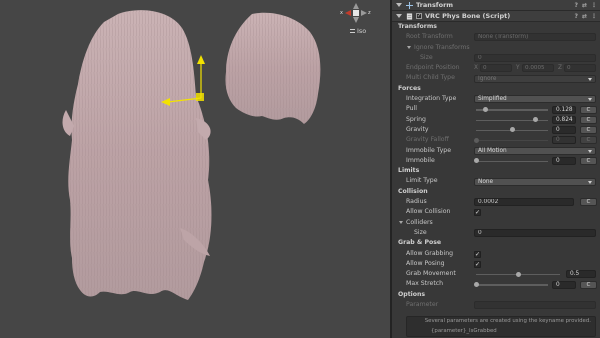  I want to click on transform-title: Transform, so click(435, 5).